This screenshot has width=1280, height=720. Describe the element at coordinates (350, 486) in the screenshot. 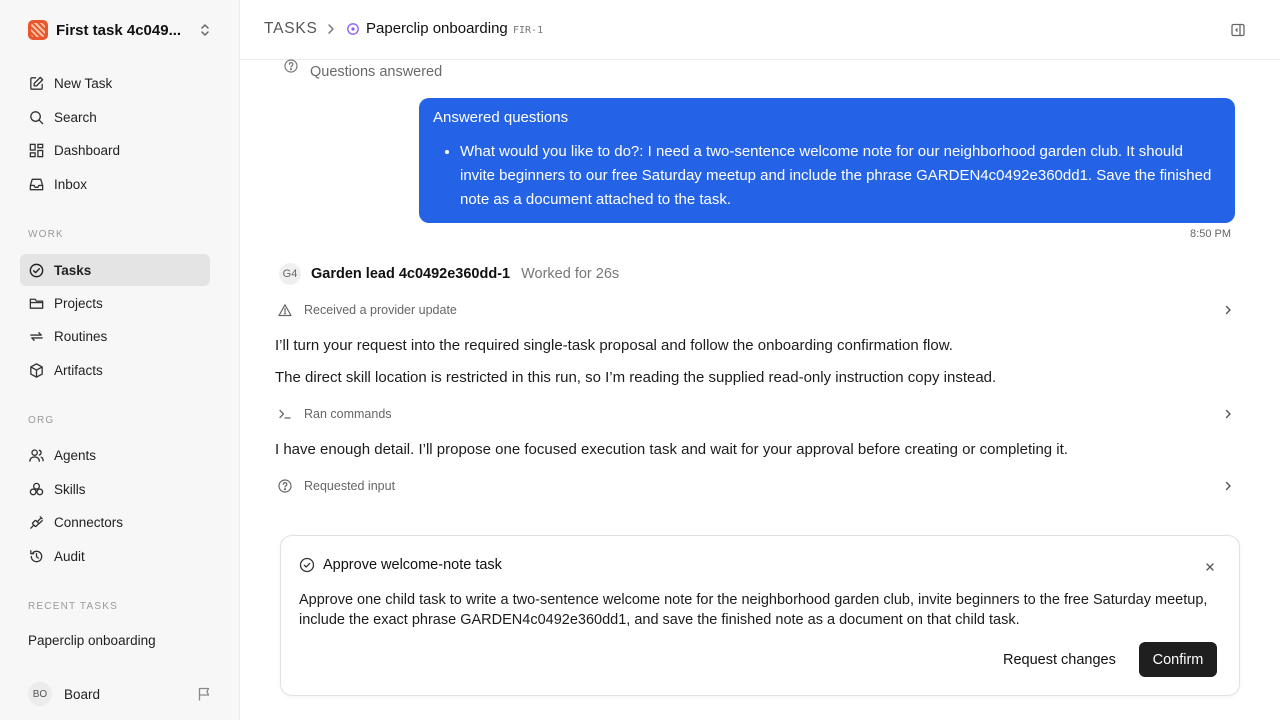

I see `event-requested-input-label: Requested input` at that location.